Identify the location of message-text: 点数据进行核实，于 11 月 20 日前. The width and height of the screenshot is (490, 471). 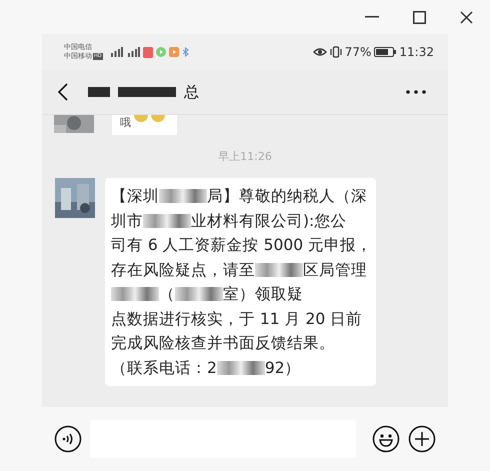
(236, 319).